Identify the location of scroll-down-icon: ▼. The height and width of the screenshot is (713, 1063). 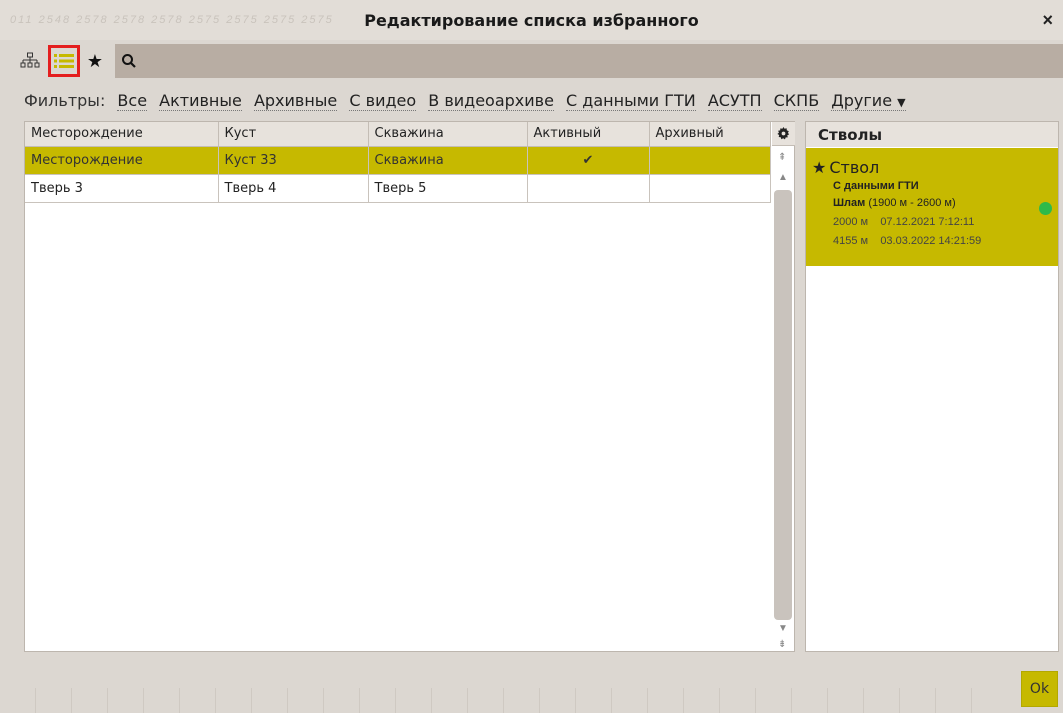
(783, 628).